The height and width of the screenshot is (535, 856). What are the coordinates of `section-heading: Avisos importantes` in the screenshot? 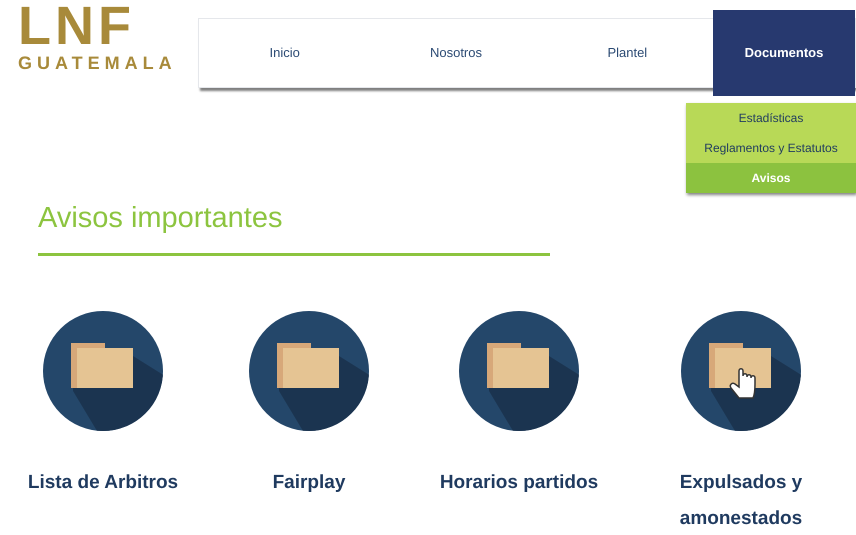 It's located at (161, 218).